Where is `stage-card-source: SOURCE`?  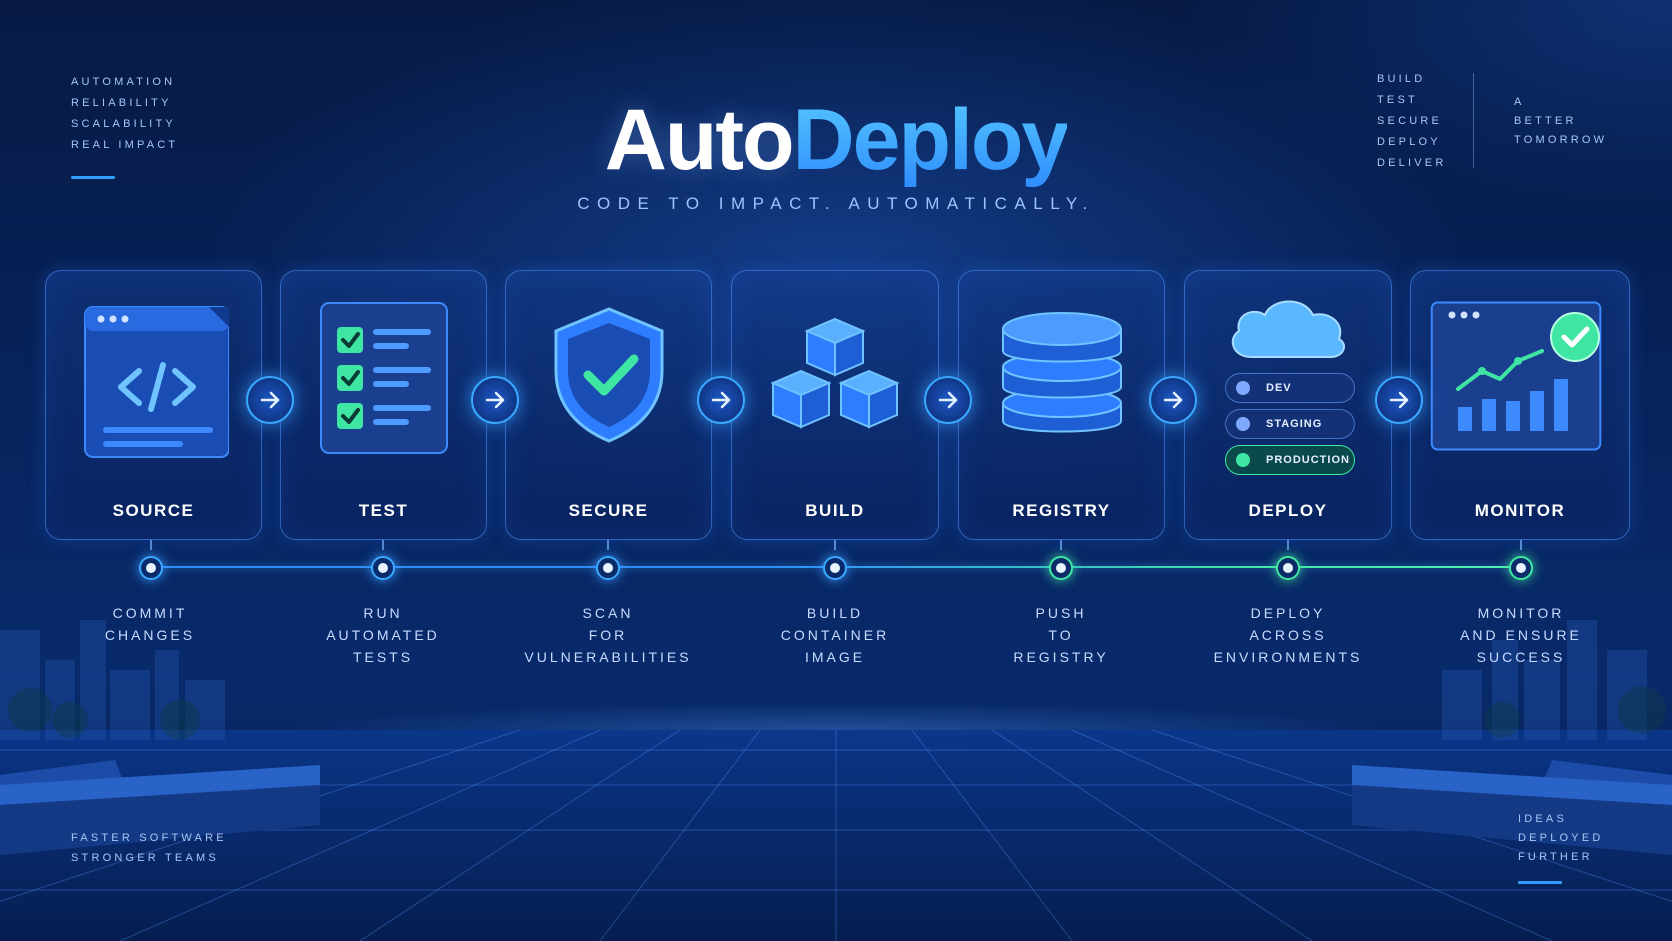
stage-card-source: SOURCE is located at coordinates (153, 405).